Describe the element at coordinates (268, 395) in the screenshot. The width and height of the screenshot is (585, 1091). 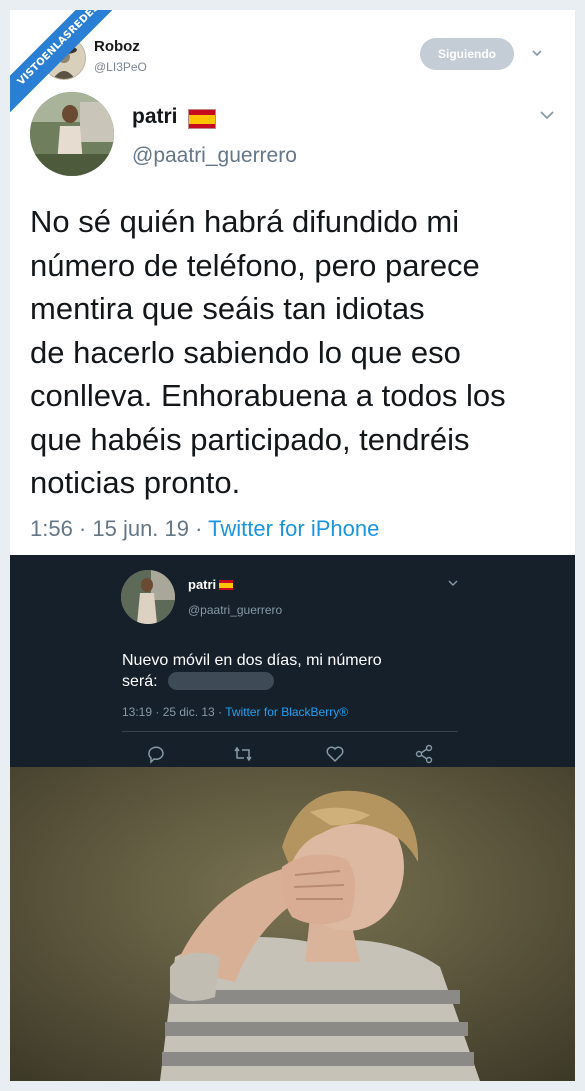
I see `tweet-line: conlleva. Enhorabuena a todos los` at that location.